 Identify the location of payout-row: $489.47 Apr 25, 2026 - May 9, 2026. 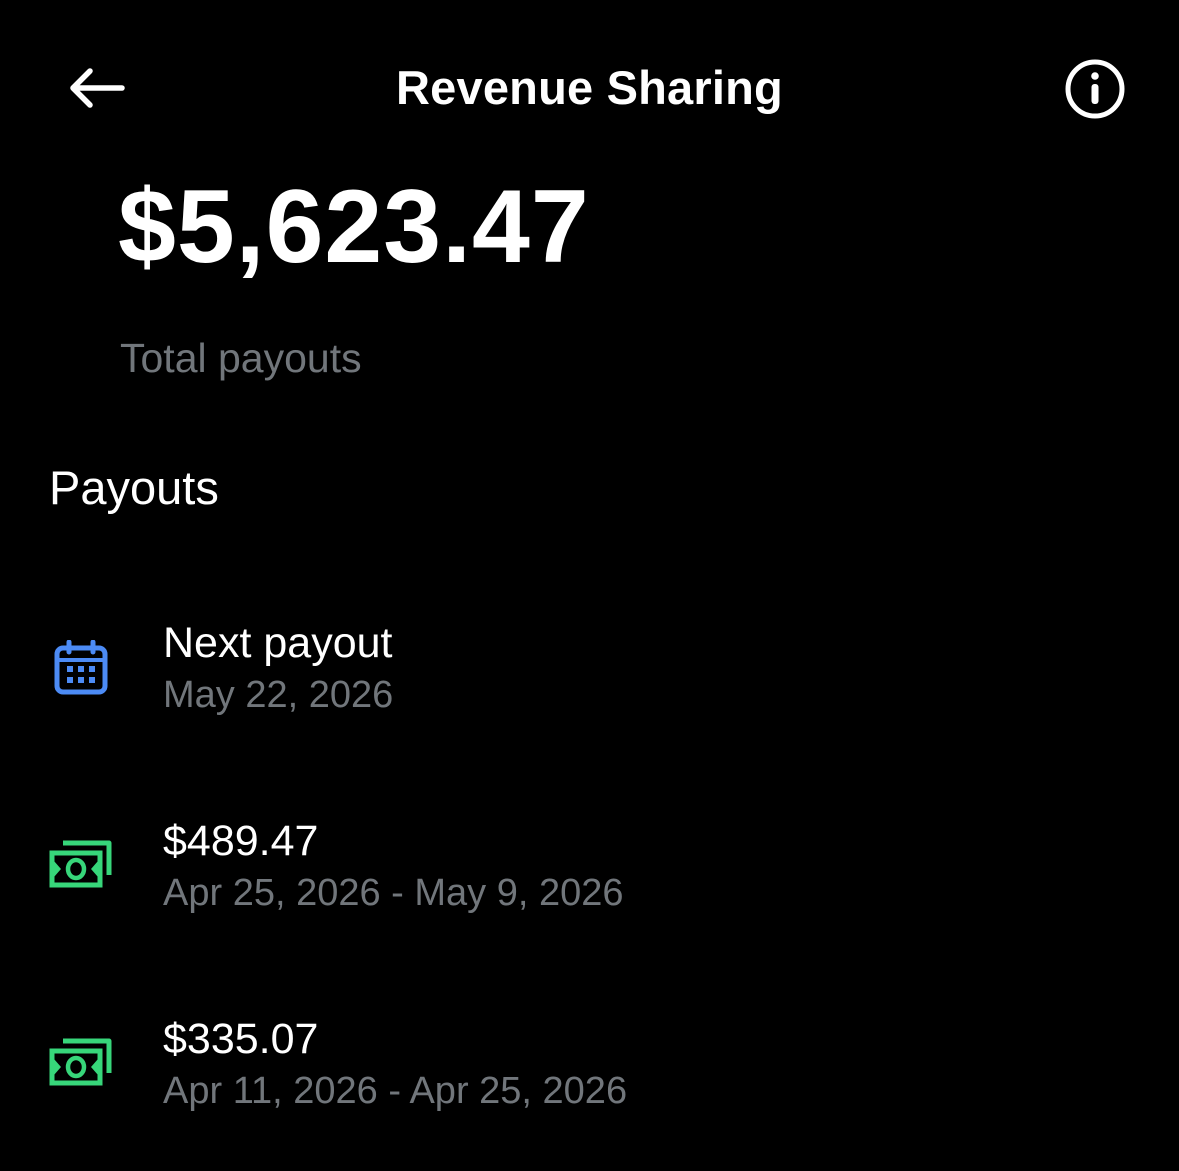
(589, 873).